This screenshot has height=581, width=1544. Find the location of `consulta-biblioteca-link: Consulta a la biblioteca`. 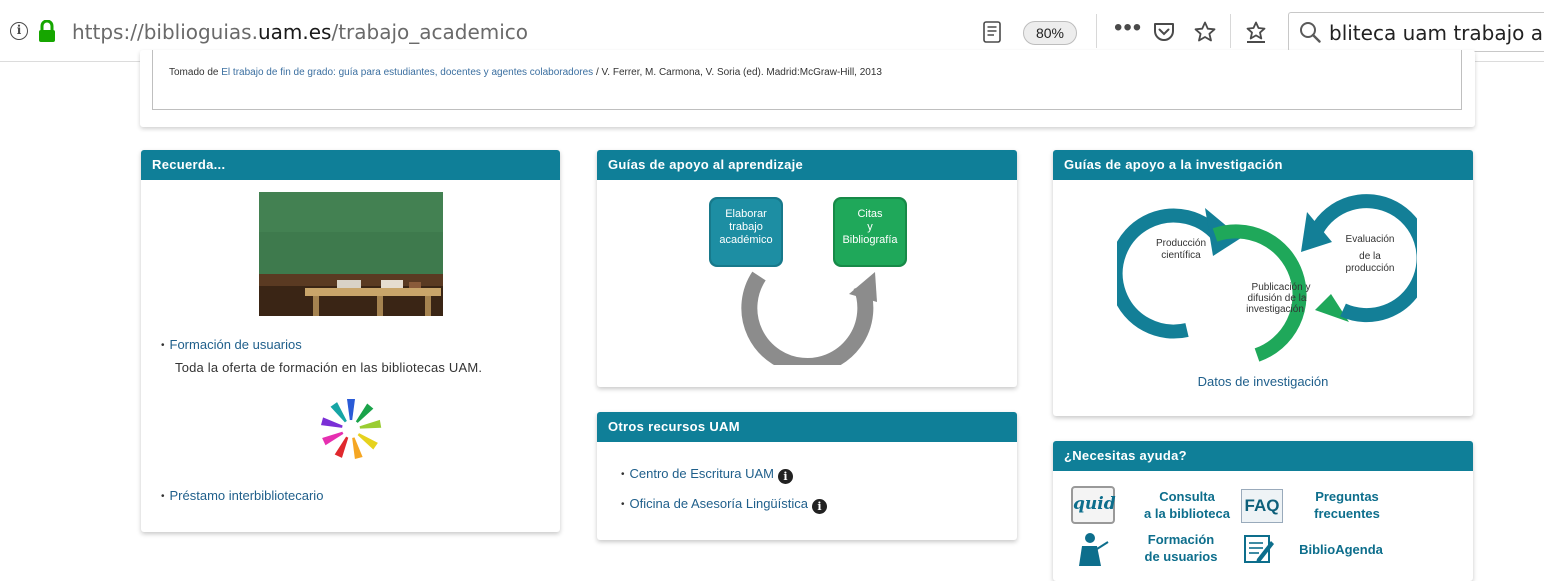

consulta-biblioteca-link: Consulta a la biblioteca is located at coordinates (1187, 505).